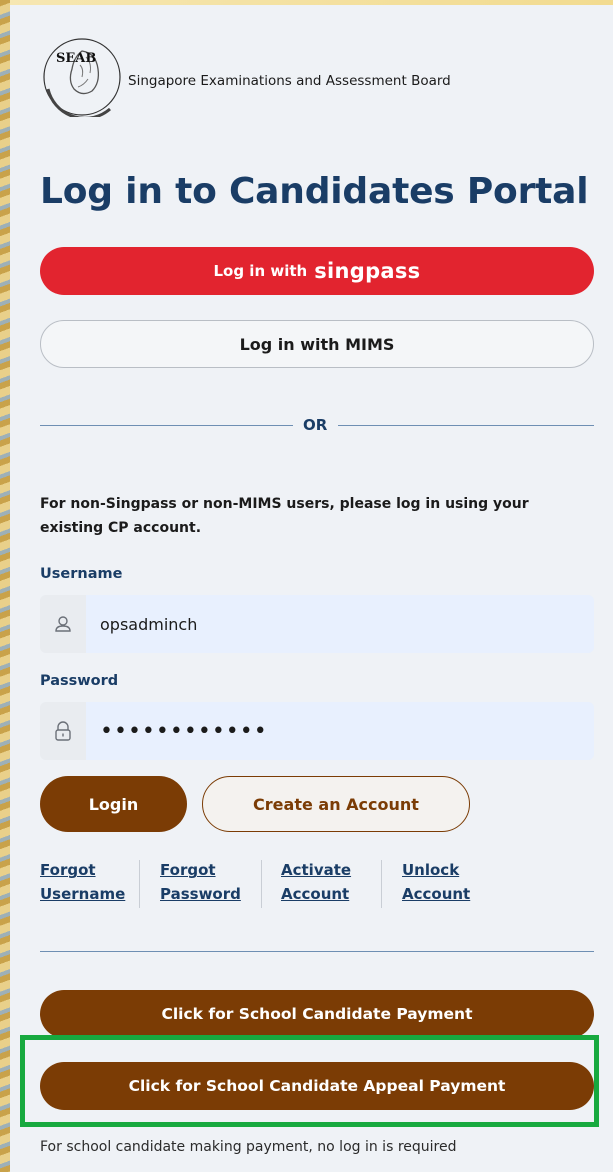  What do you see at coordinates (466, 425) in the screenshot?
I see `divider-line-right` at bounding box center [466, 425].